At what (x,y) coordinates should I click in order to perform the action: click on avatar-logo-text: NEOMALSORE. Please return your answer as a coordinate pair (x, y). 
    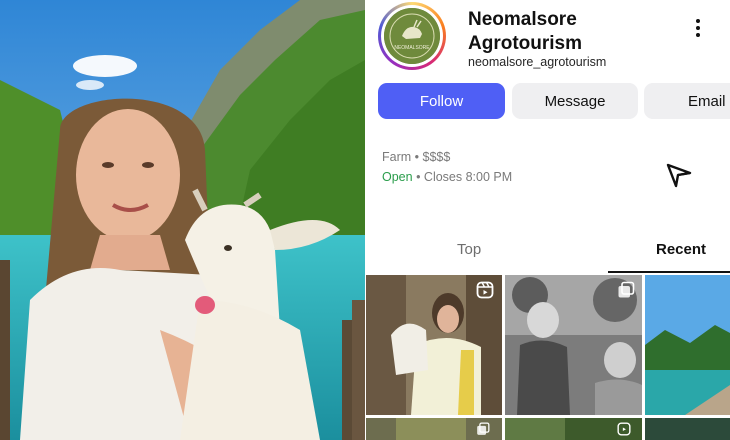
    Looking at the image, I should click on (412, 48).